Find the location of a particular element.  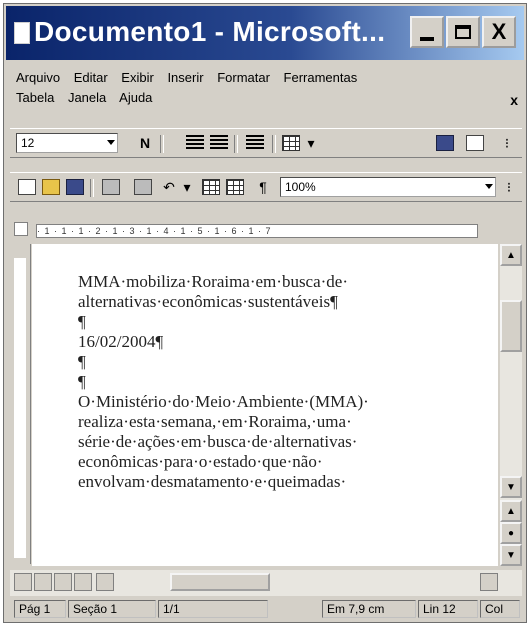

select-browse-object-button: ● is located at coordinates (511, 533).